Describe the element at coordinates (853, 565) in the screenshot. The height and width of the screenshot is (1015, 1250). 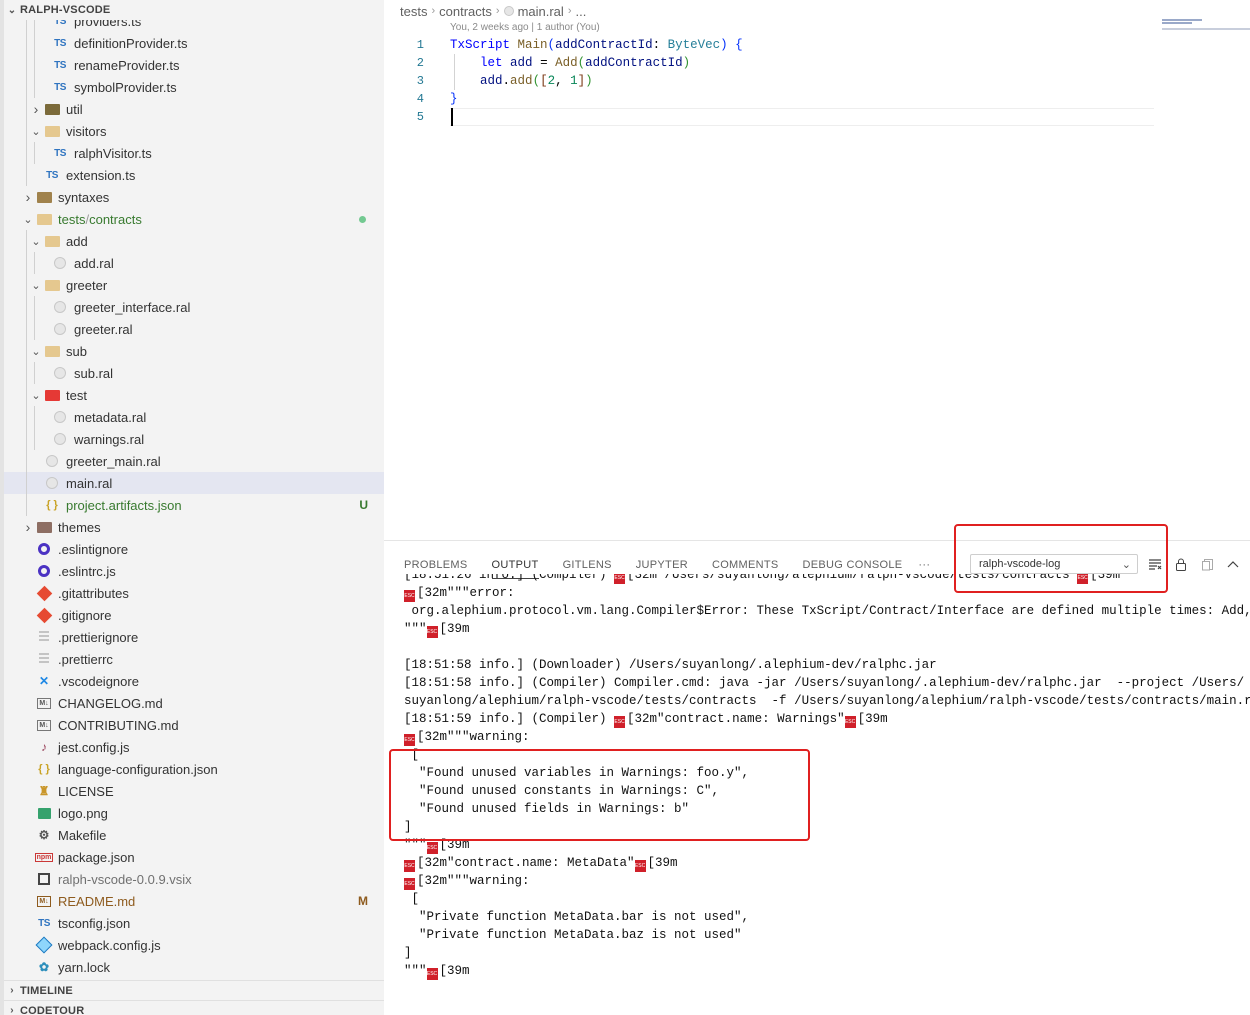
I see `panel-tab-debug-console: DEBUG CONSOLE` at that location.